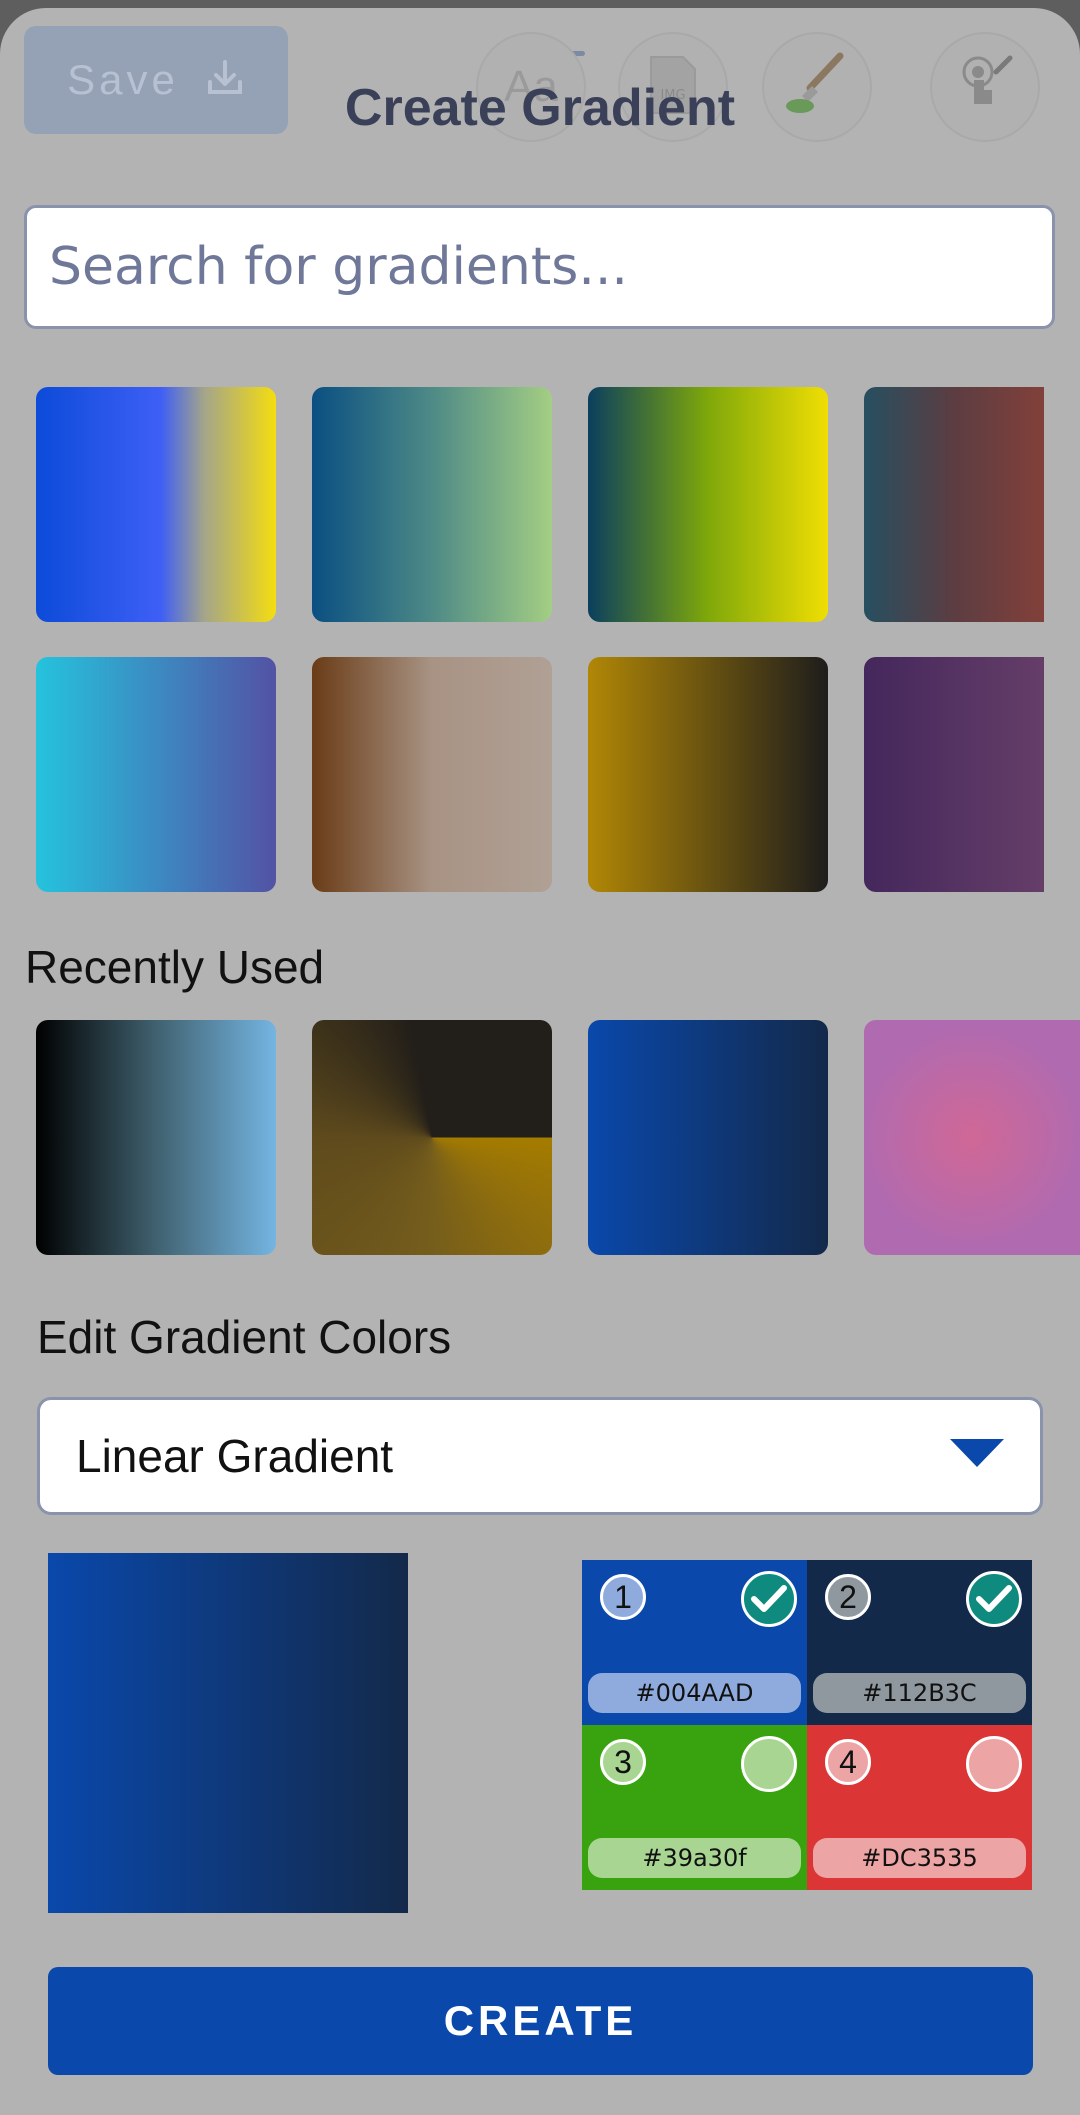  Describe the element at coordinates (977, 1456) in the screenshot. I see `chevron-down-icon` at that location.